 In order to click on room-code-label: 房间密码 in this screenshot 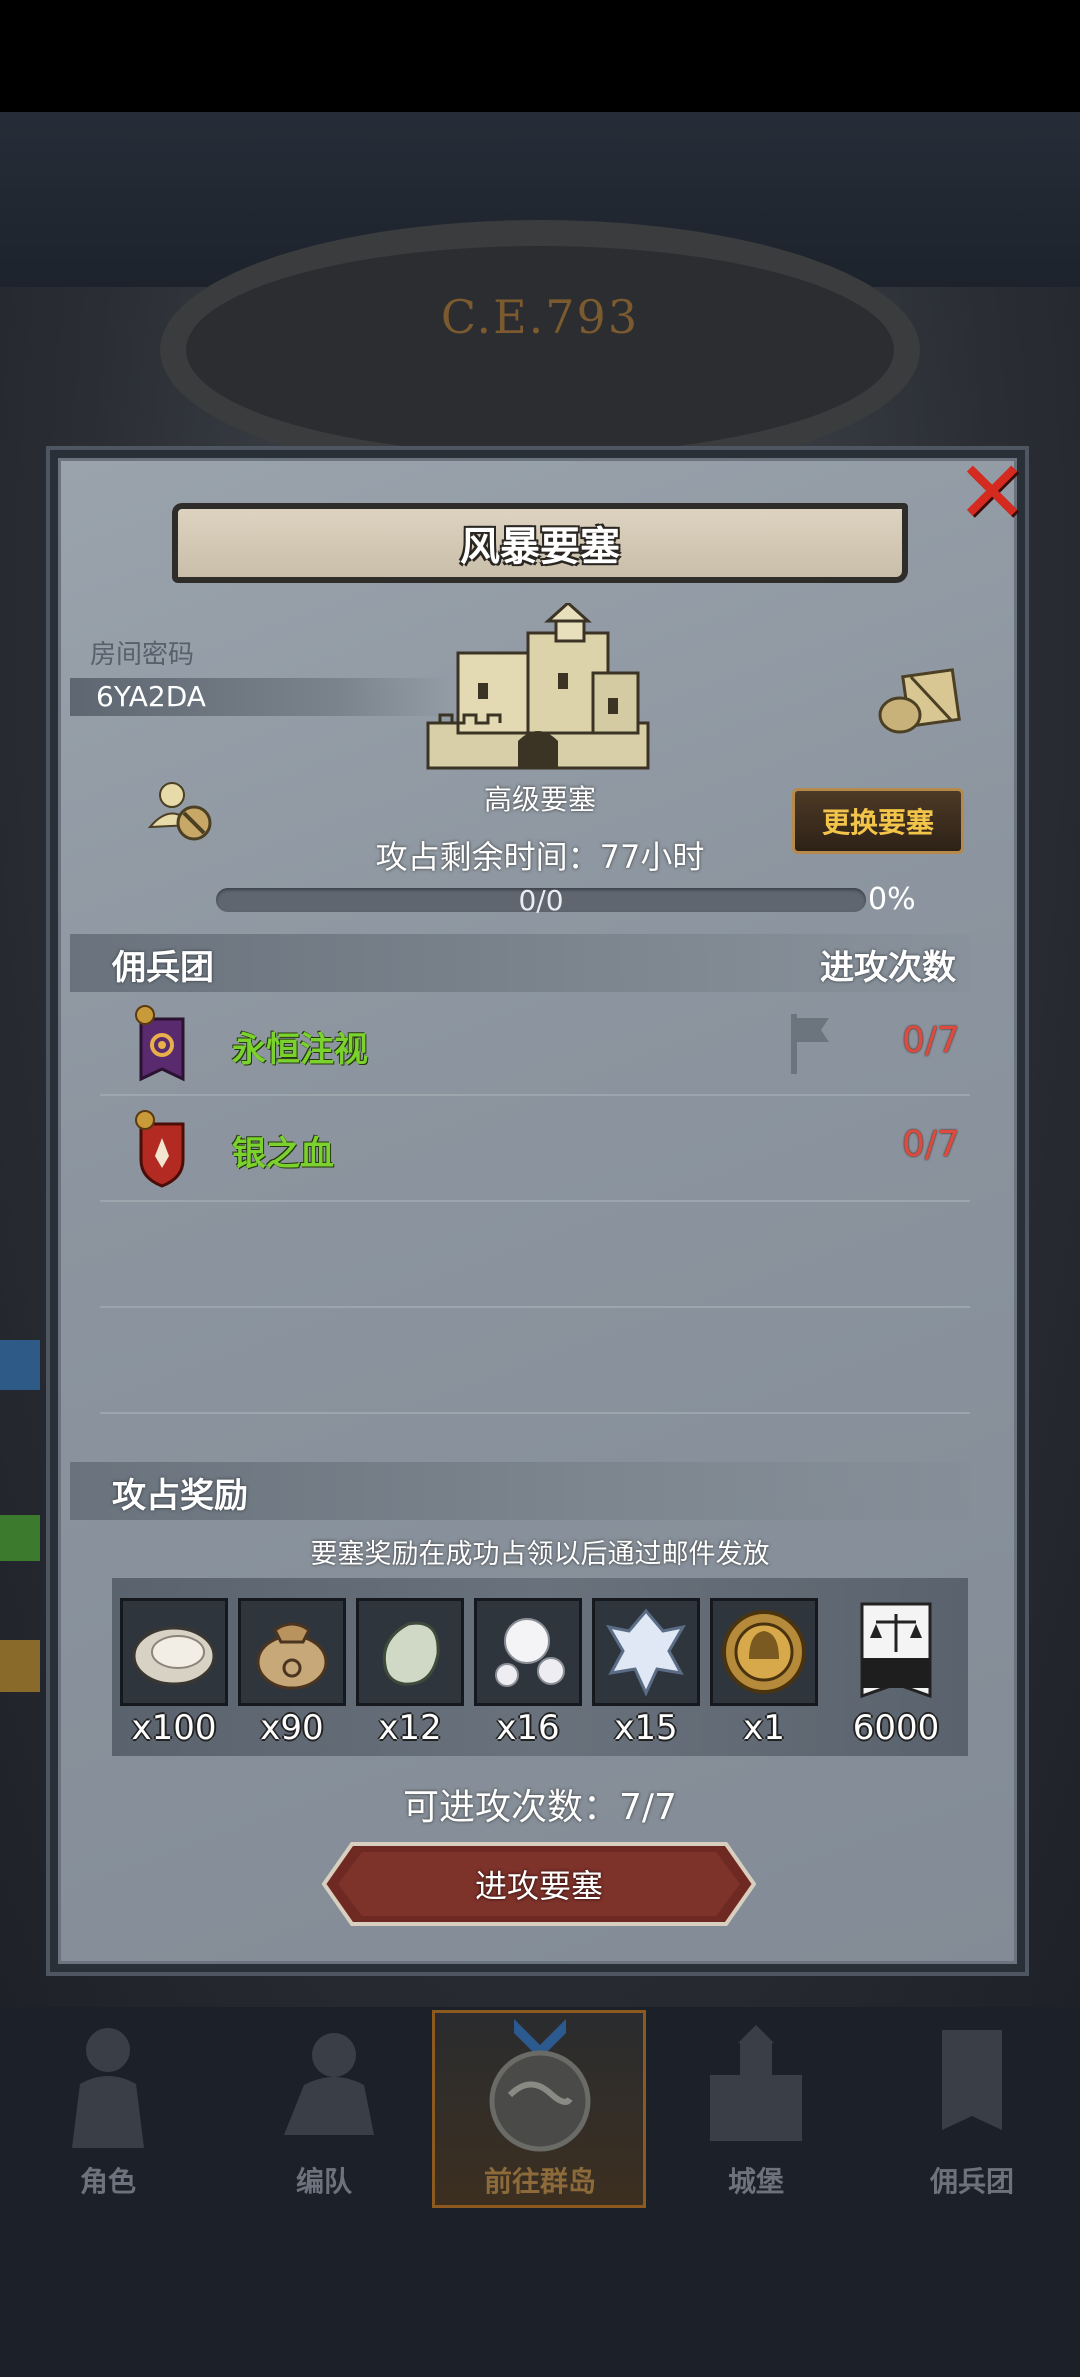, I will do `click(142, 655)`.